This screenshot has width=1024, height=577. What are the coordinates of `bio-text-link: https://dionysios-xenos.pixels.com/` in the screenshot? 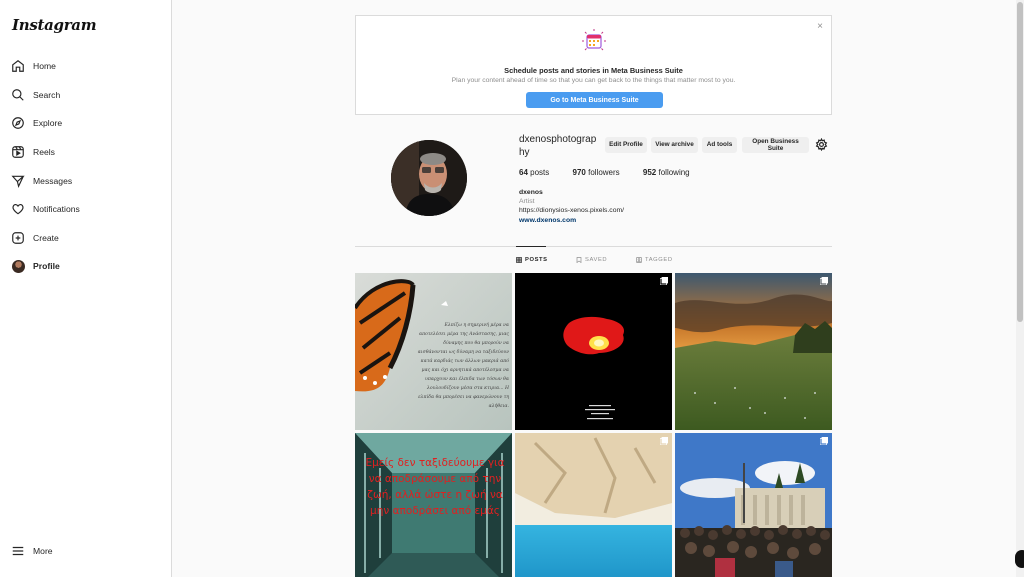 It's located at (572, 211).